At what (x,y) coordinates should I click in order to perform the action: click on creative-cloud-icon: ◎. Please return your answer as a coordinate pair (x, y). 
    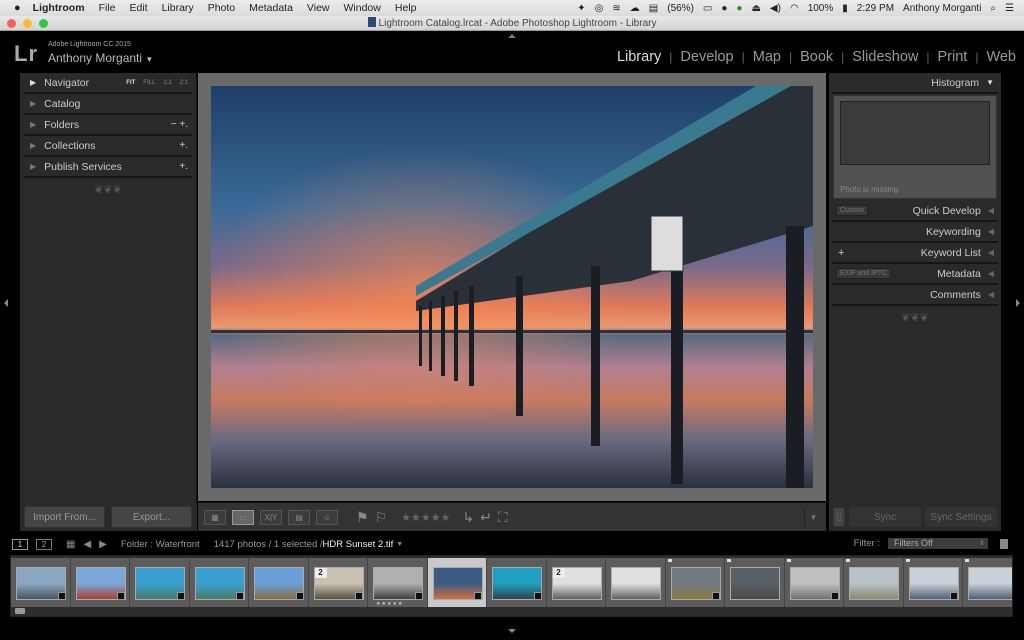
    Looking at the image, I should click on (599, 8).